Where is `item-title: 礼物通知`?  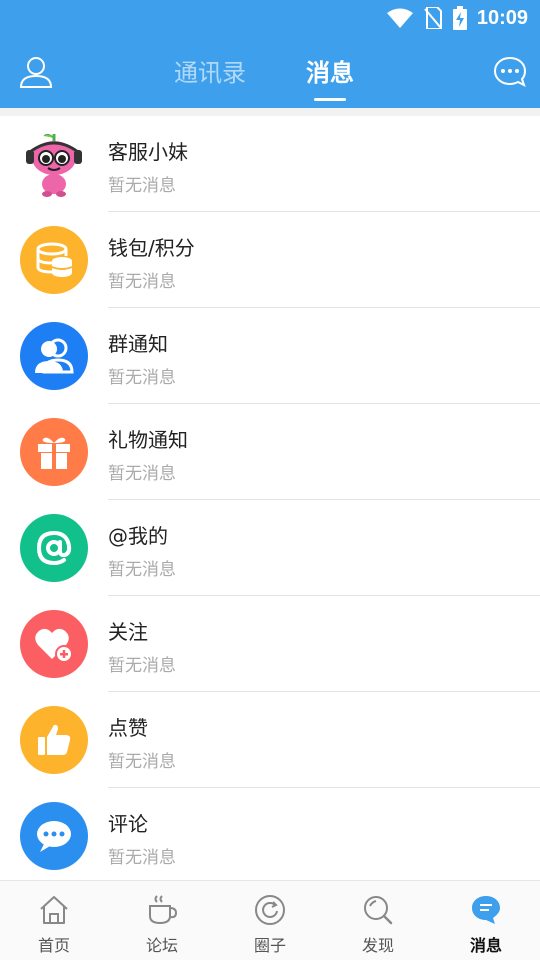 item-title: 礼物通知 is located at coordinates (148, 440).